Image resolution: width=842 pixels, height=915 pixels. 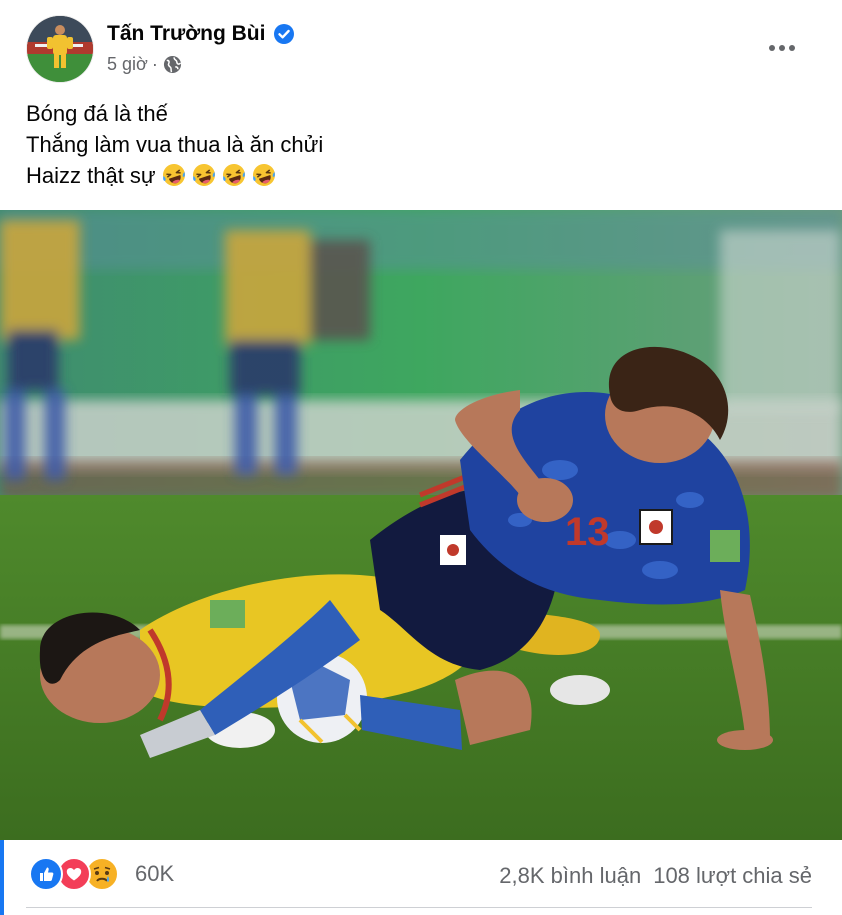 What do you see at coordinates (91, 175) in the screenshot?
I see `post-line-3-text: Haizz thật sự` at bounding box center [91, 175].